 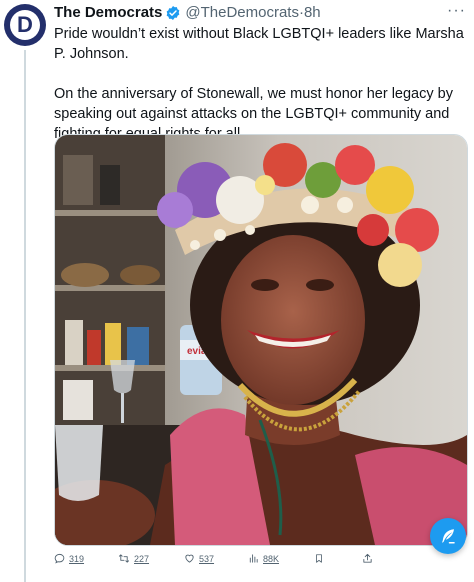 I want to click on share-icon, so click(x=367, y=558).